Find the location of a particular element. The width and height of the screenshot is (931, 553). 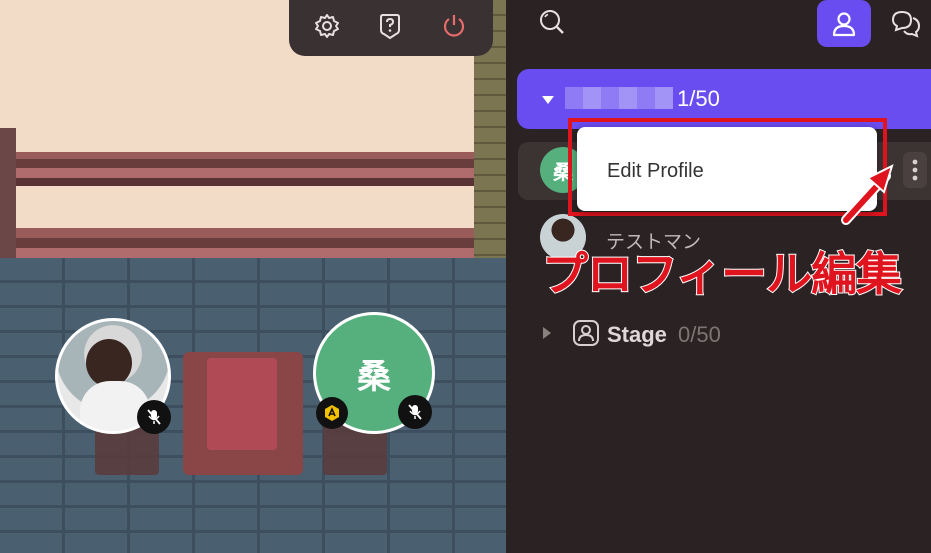

chevron-down-icon is located at coordinates (548, 100).